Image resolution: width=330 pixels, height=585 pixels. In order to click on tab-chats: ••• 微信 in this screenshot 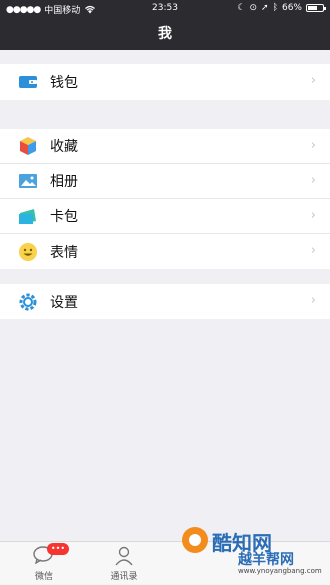, I will do `click(44, 562)`.